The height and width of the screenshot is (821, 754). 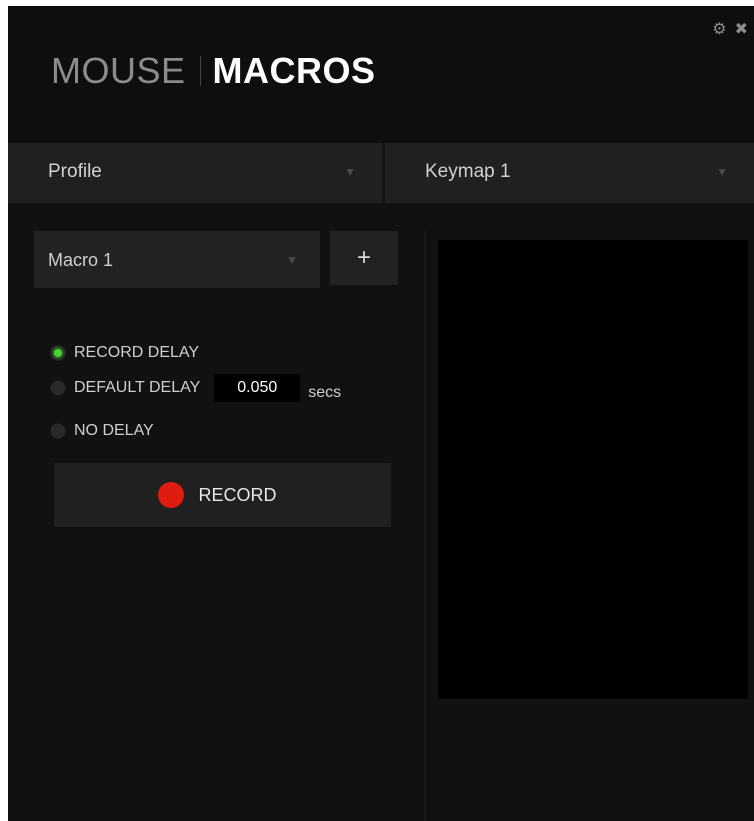 What do you see at coordinates (137, 352) in the screenshot?
I see `record-delay-label: RECORD DELAY` at bounding box center [137, 352].